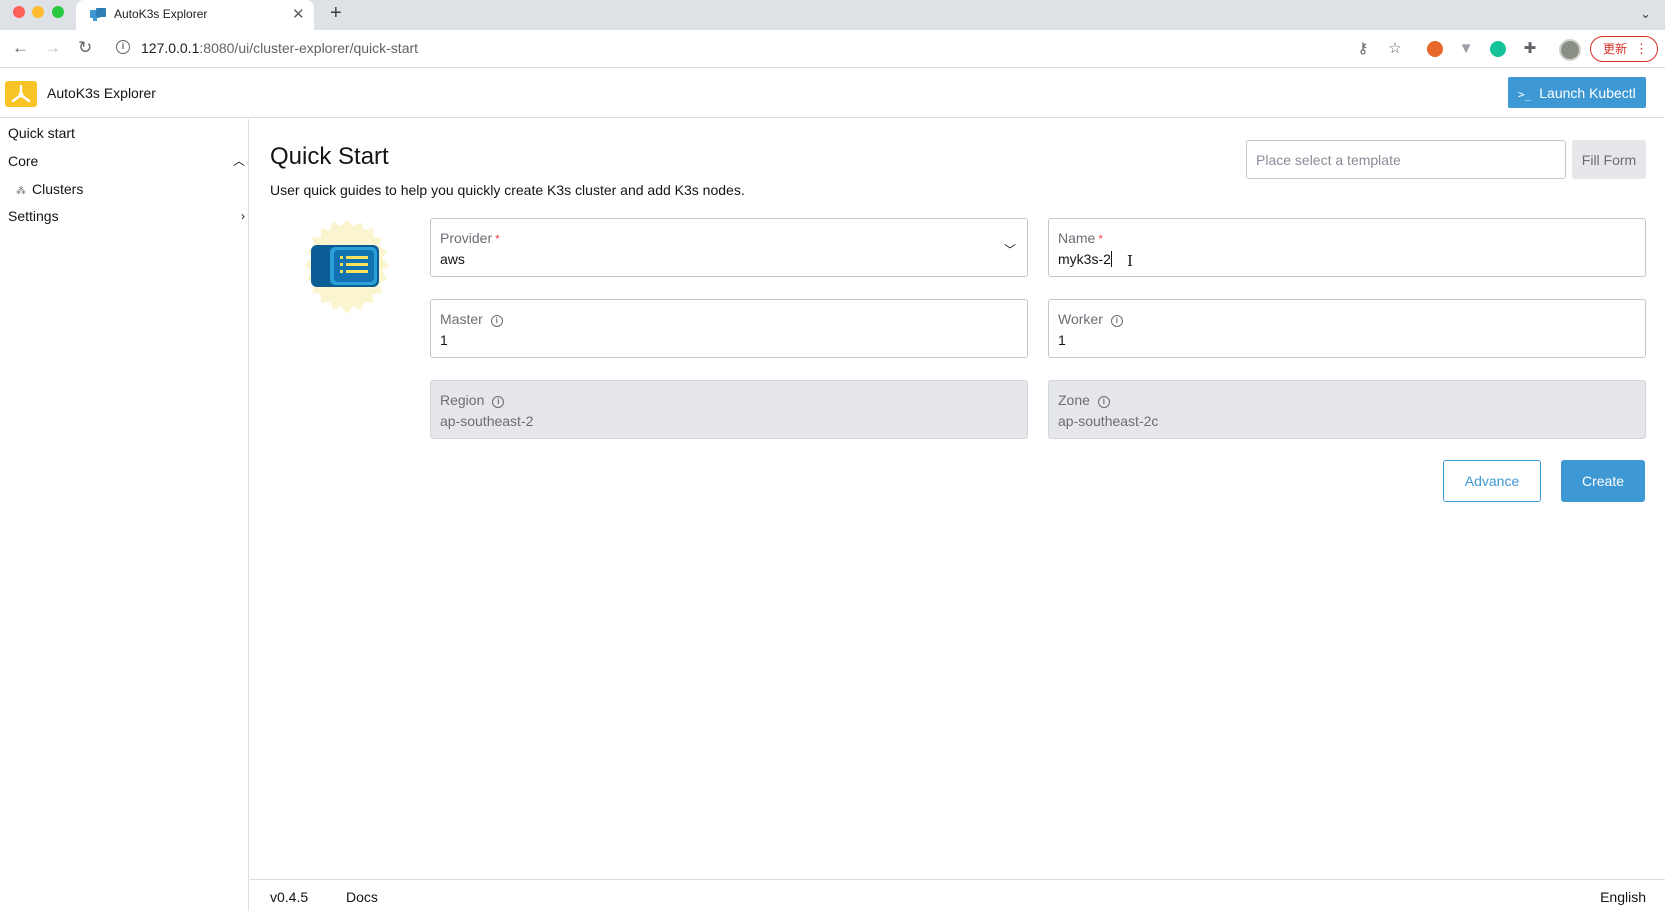  Describe the element at coordinates (1530, 49) in the screenshot. I see `extensions-puzzle-icon: ✚` at that location.